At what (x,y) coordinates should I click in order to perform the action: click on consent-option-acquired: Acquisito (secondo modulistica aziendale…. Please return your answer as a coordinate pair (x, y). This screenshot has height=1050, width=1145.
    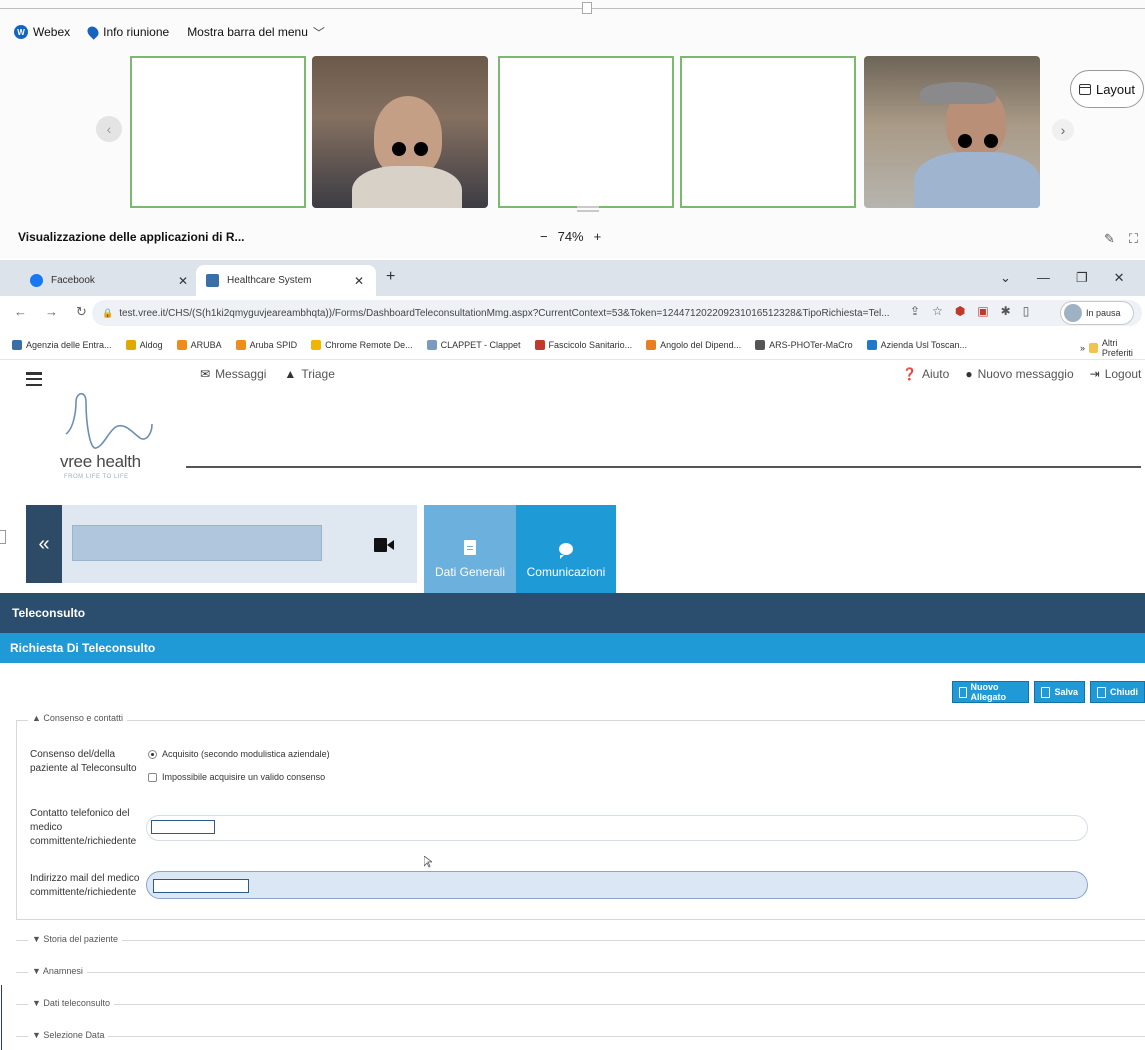
    Looking at the image, I should click on (239, 754).